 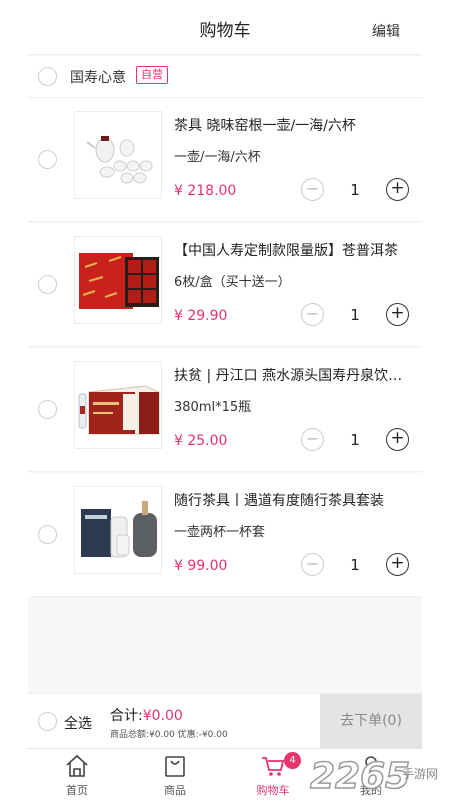 What do you see at coordinates (225, 721) in the screenshot?
I see `checkout-bar: 全选 合计:¥0.00 商品总额:¥0.00 优惠:-¥0.00 去下单(0)` at bounding box center [225, 721].